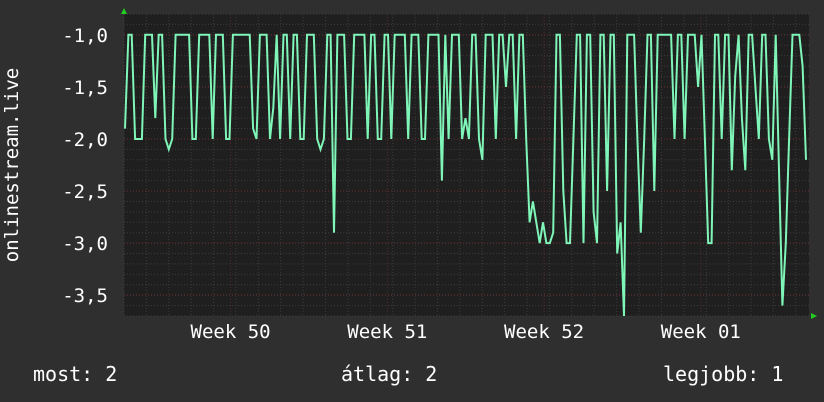 Image resolution: width=824 pixels, height=402 pixels. I want to click on y-tick-label: -2,5, so click(85, 192).